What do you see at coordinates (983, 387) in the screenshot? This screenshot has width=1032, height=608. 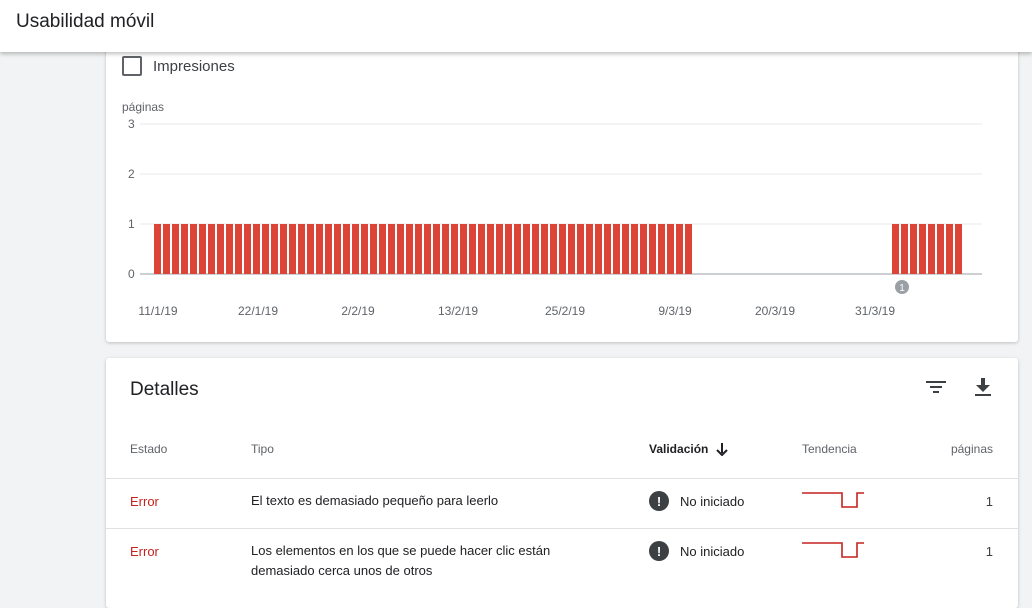 I see `download-button` at bounding box center [983, 387].